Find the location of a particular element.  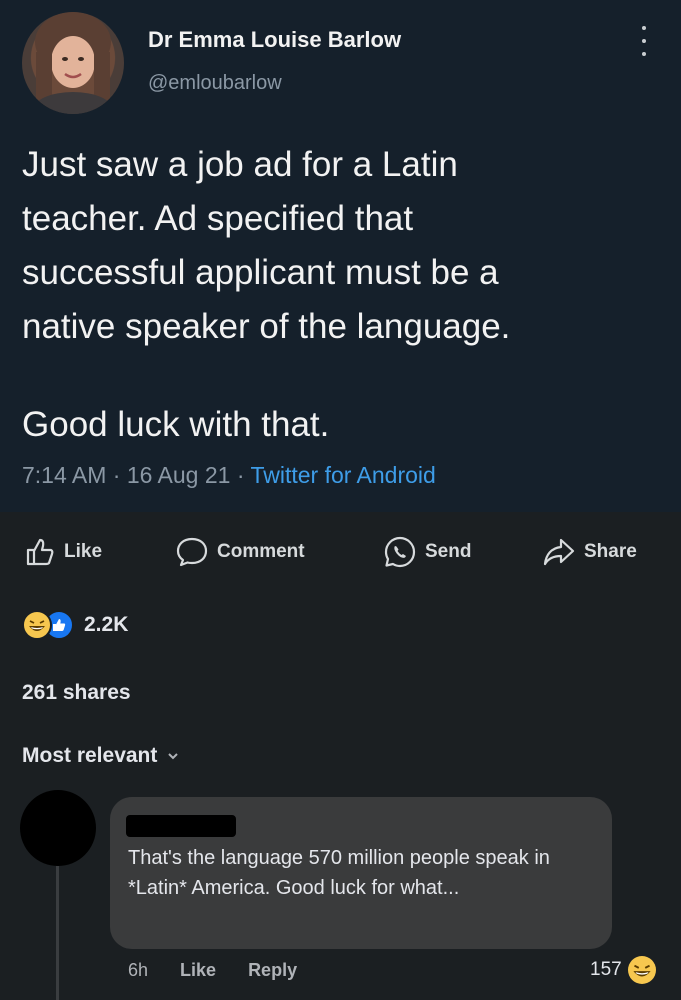

comment-reactions: 157 is located at coordinates (623, 970).